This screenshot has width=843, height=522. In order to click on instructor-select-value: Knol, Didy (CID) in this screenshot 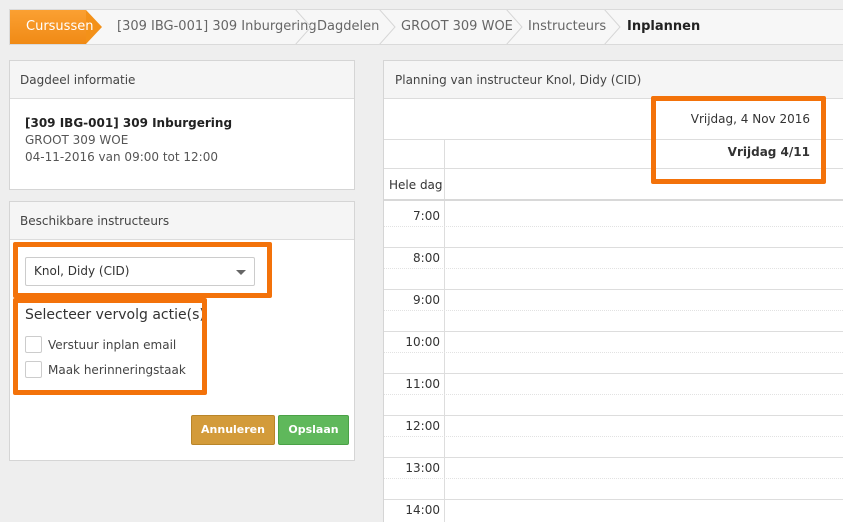, I will do `click(82, 271)`.